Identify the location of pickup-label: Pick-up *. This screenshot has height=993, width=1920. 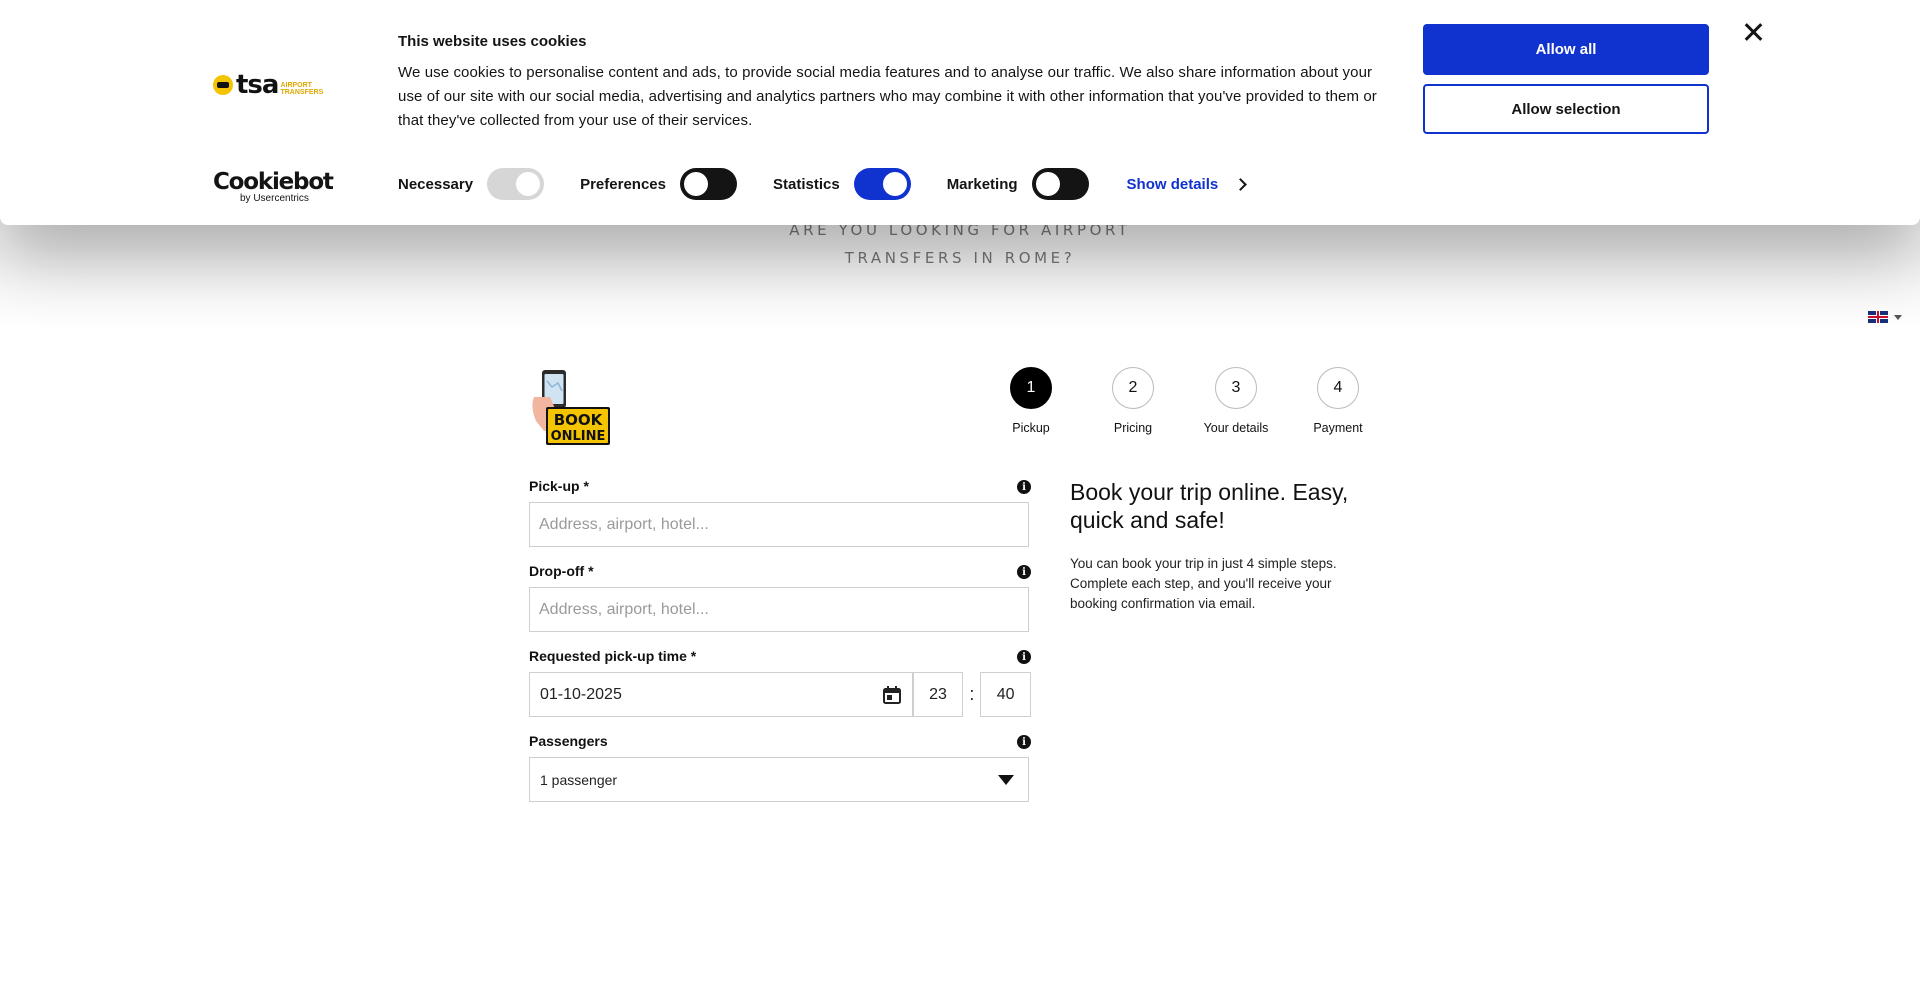
(559, 486).